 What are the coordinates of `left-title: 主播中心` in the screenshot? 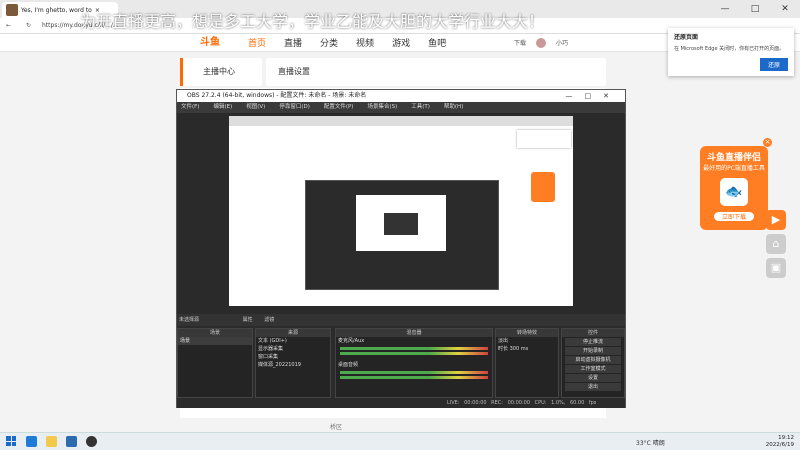 It's located at (221, 72).